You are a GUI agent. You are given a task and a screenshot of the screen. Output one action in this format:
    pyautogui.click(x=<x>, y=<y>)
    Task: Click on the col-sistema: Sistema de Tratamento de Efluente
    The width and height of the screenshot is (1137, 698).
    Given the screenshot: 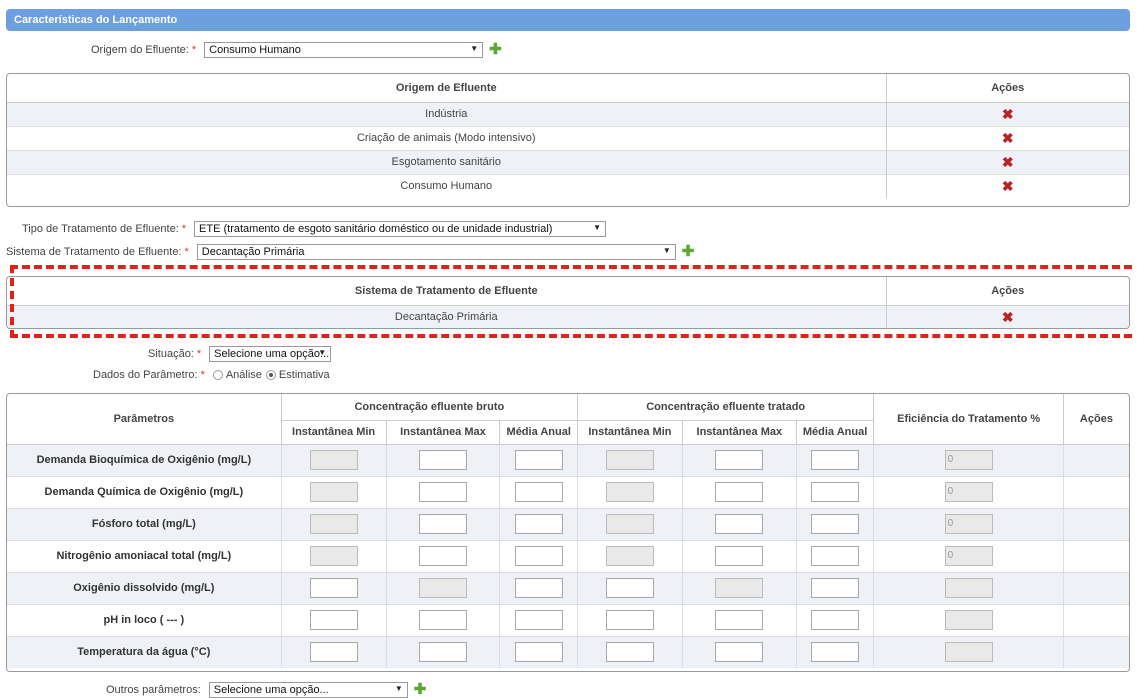 What is the action you would take?
    pyautogui.click(x=446, y=291)
    